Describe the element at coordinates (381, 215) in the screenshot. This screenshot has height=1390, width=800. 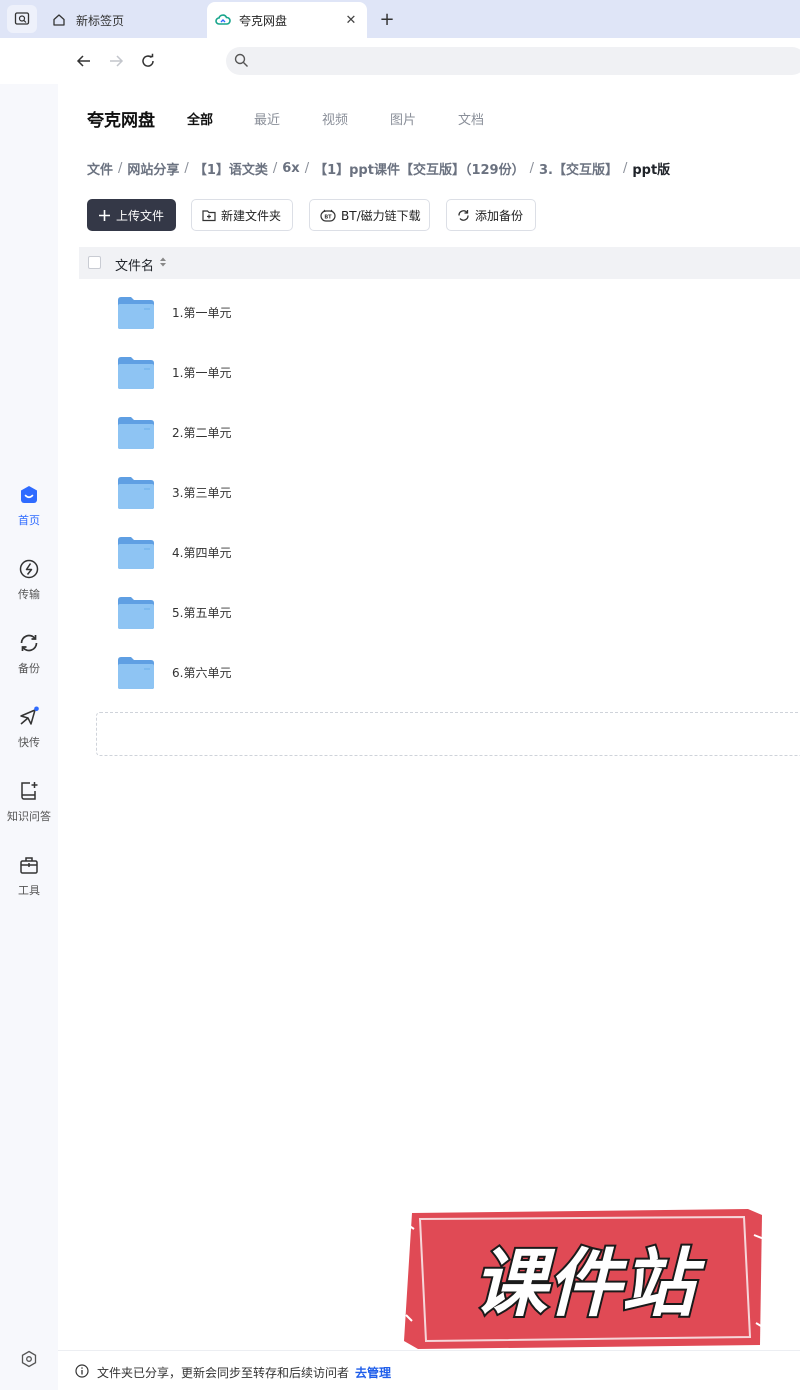
I see `bt-download-button-label: BT/磁力链下载` at that location.